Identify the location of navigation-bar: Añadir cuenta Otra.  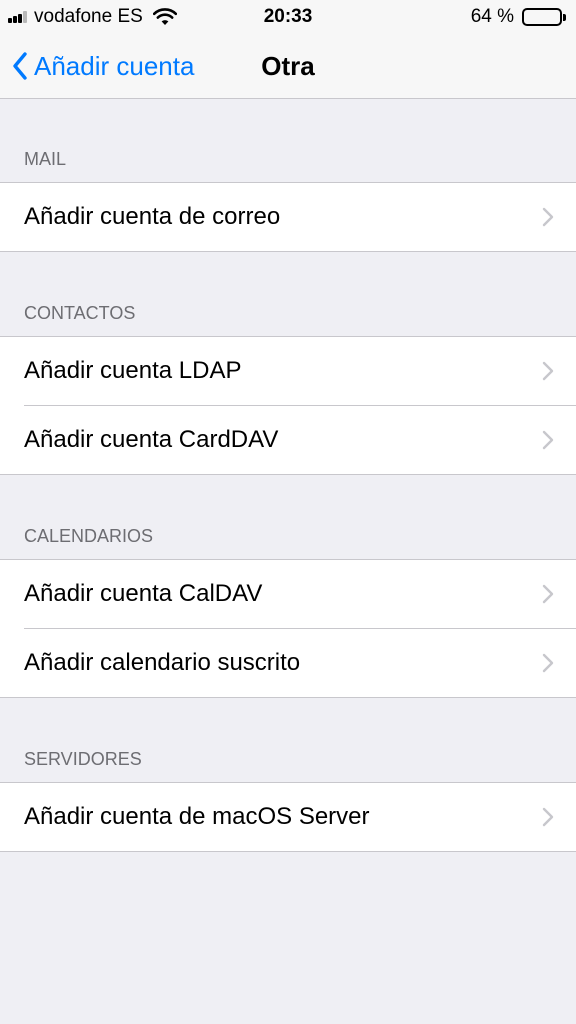
(288, 66).